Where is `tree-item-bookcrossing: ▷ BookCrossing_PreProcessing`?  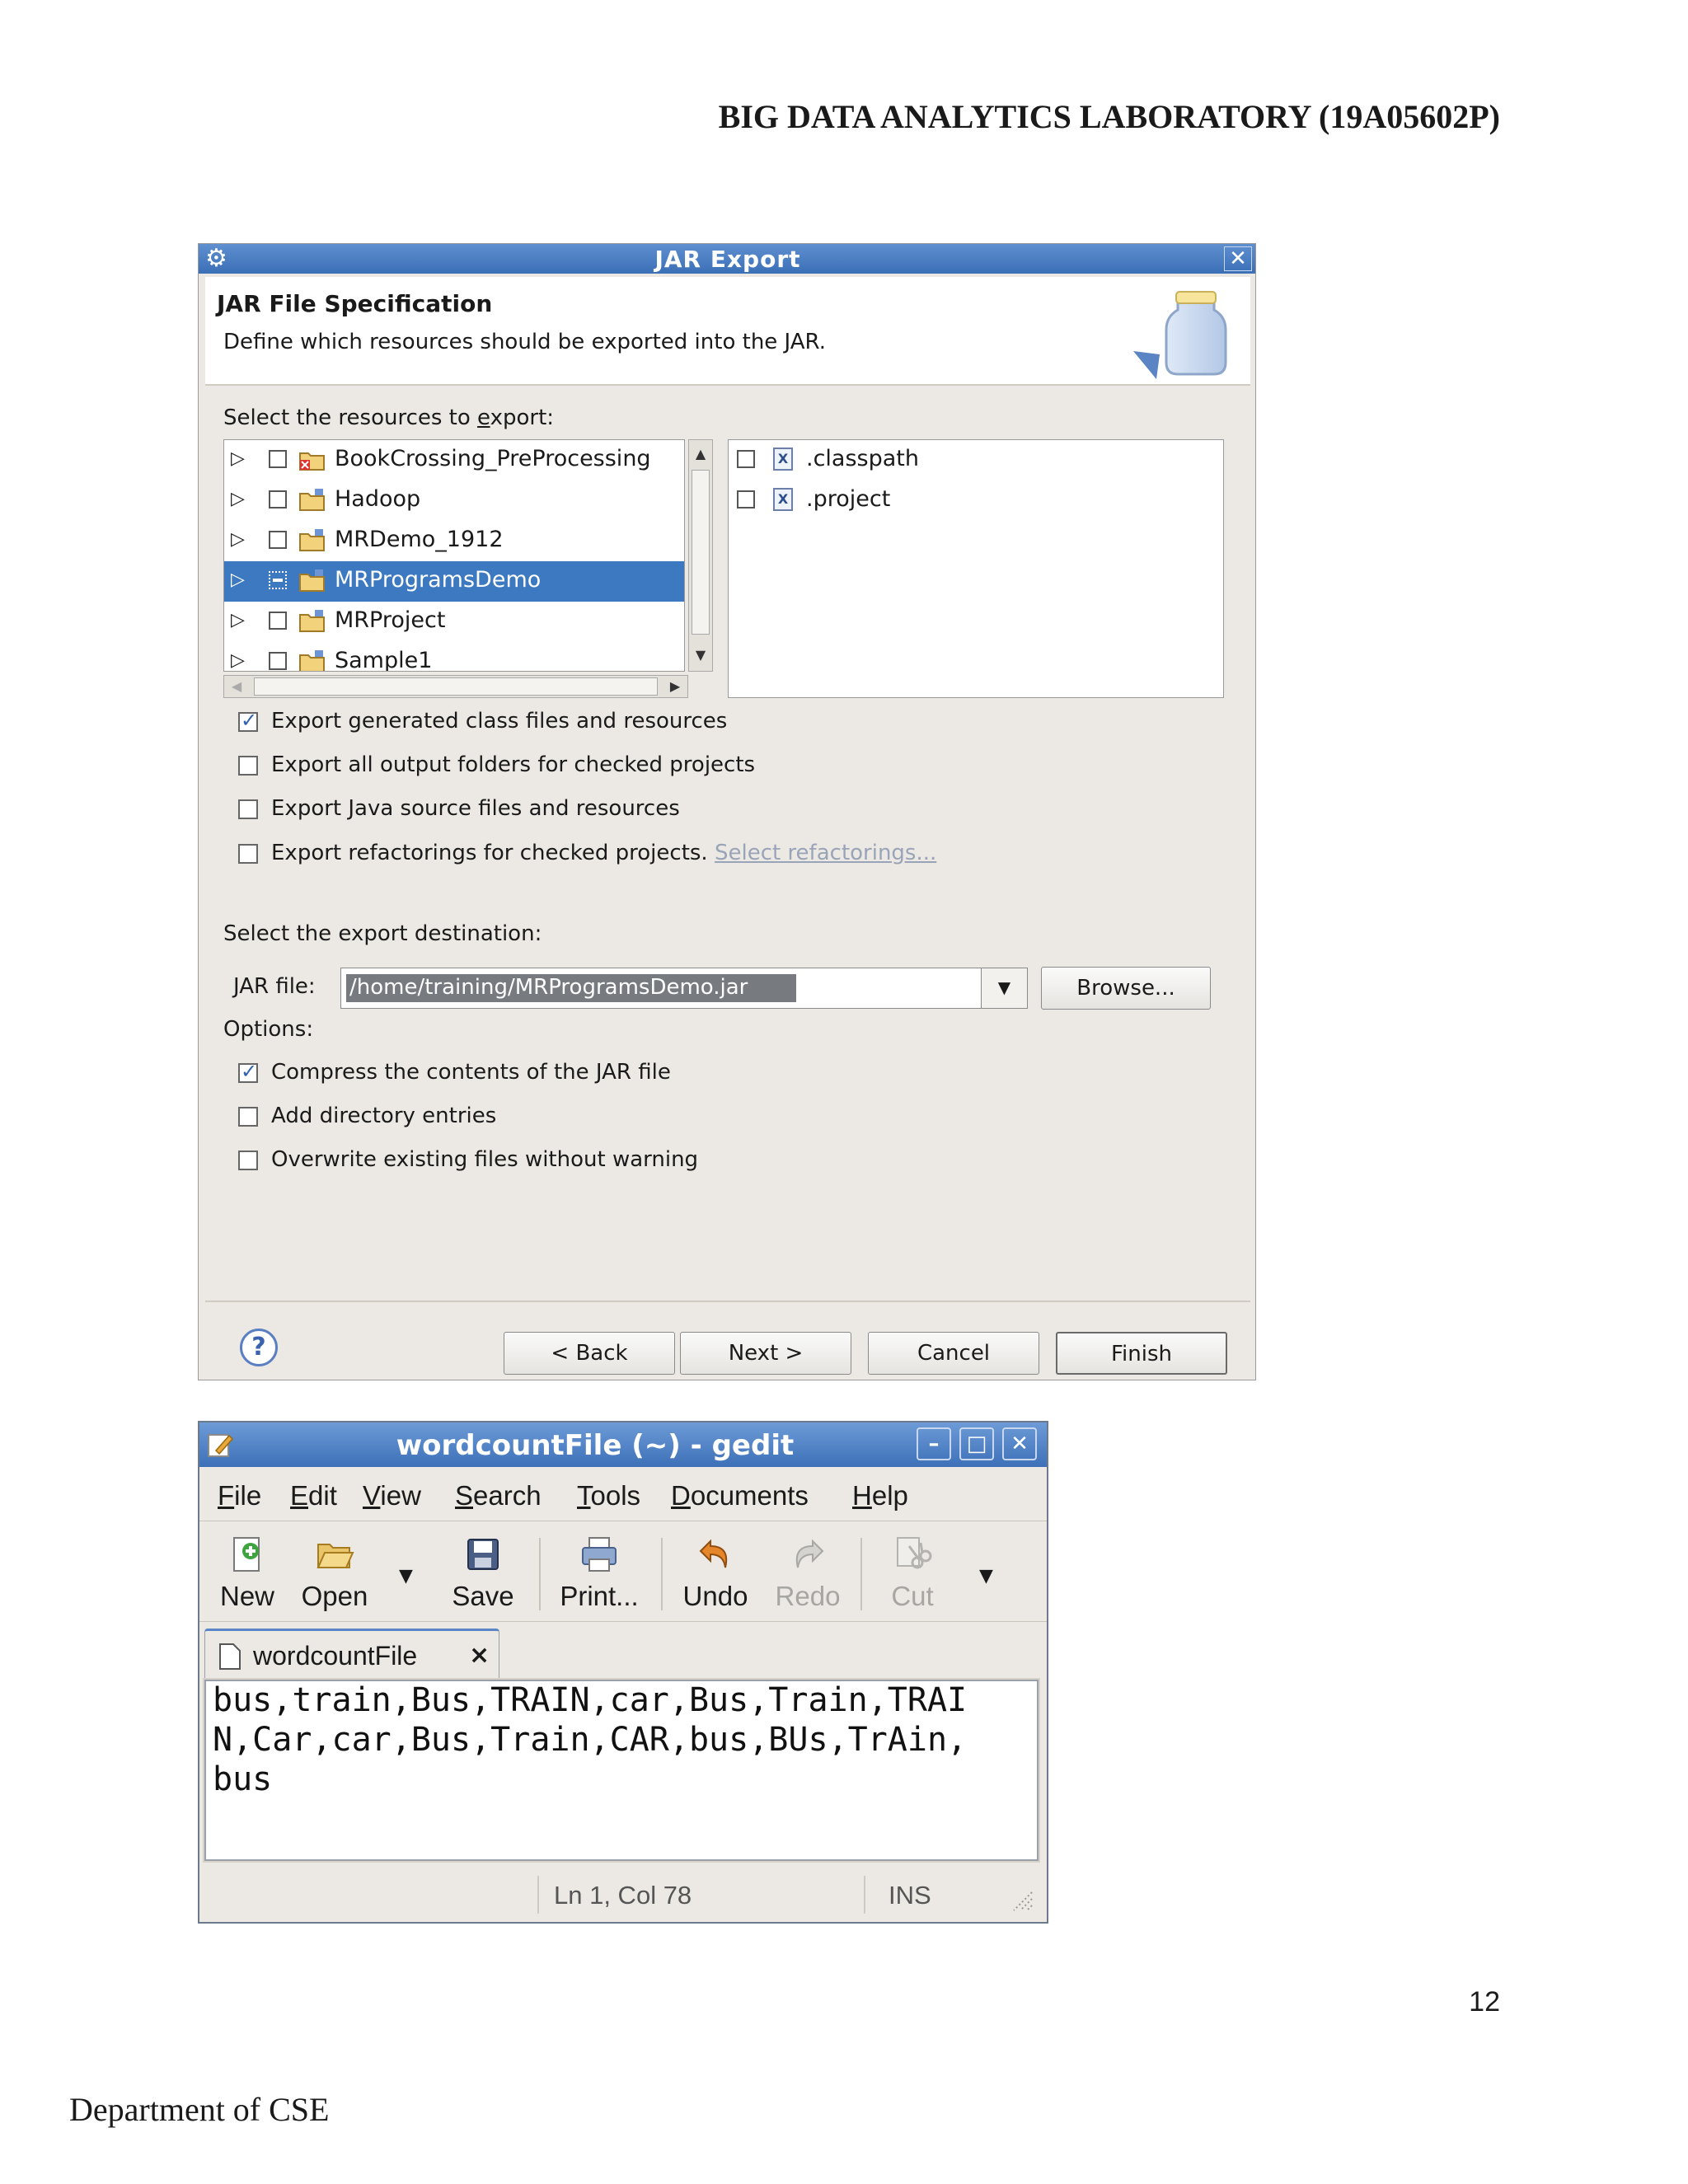
tree-item-bookcrossing: ▷ BookCrossing_PreProcessing is located at coordinates (454, 460).